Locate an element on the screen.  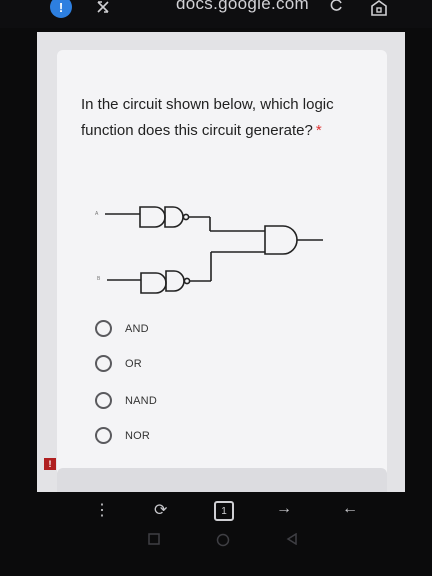
back-nav-icon is located at coordinates (292, 539).